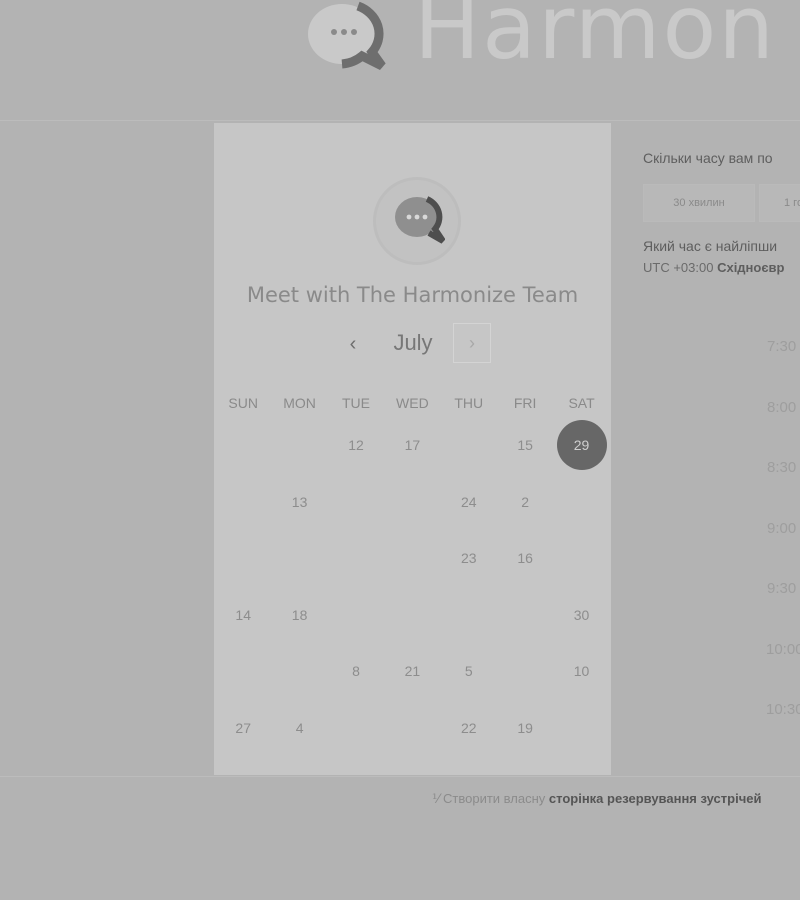 The width and height of the screenshot is (800, 900). Describe the element at coordinates (783, 709) in the screenshot. I see `time-slot: 10:30` at that location.